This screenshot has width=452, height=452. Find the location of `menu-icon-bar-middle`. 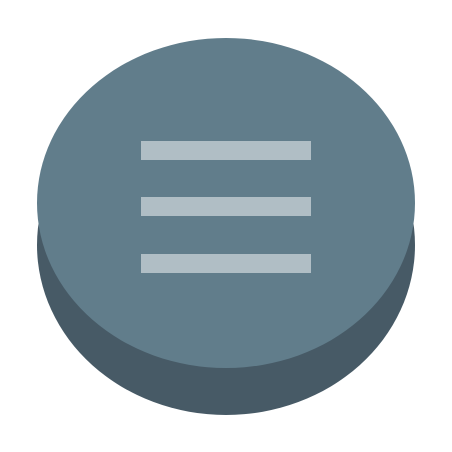

menu-icon-bar-middle is located at coordinates (226, 206).